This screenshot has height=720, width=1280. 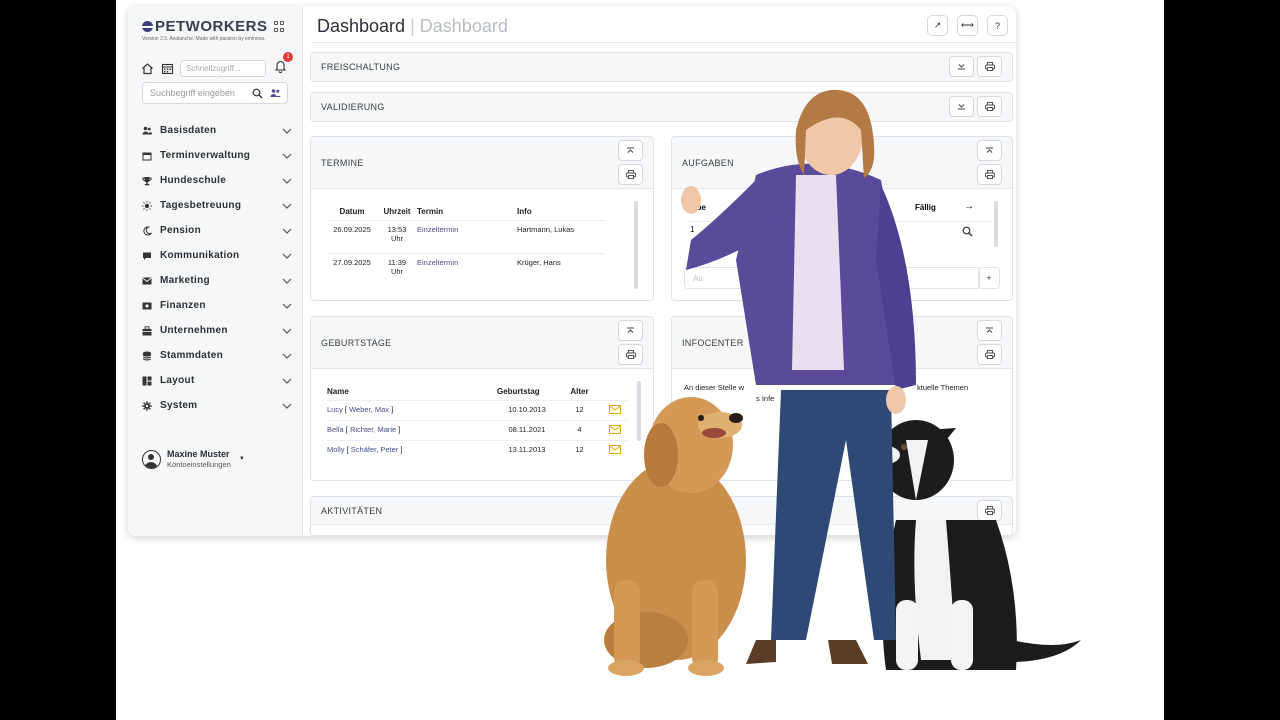 I want to click on external-link-button: ↗, so click(x=937, y=25).